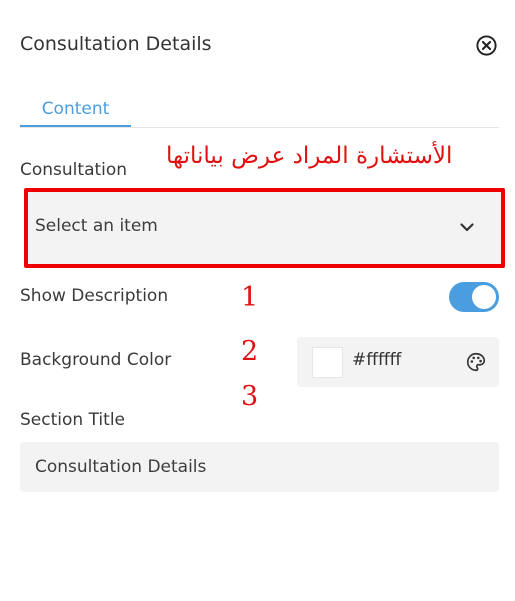  What do you see at coordinates (259, 112) in the screenshot?
I see `tab-bar: Content` at bounding box center [259, 112].